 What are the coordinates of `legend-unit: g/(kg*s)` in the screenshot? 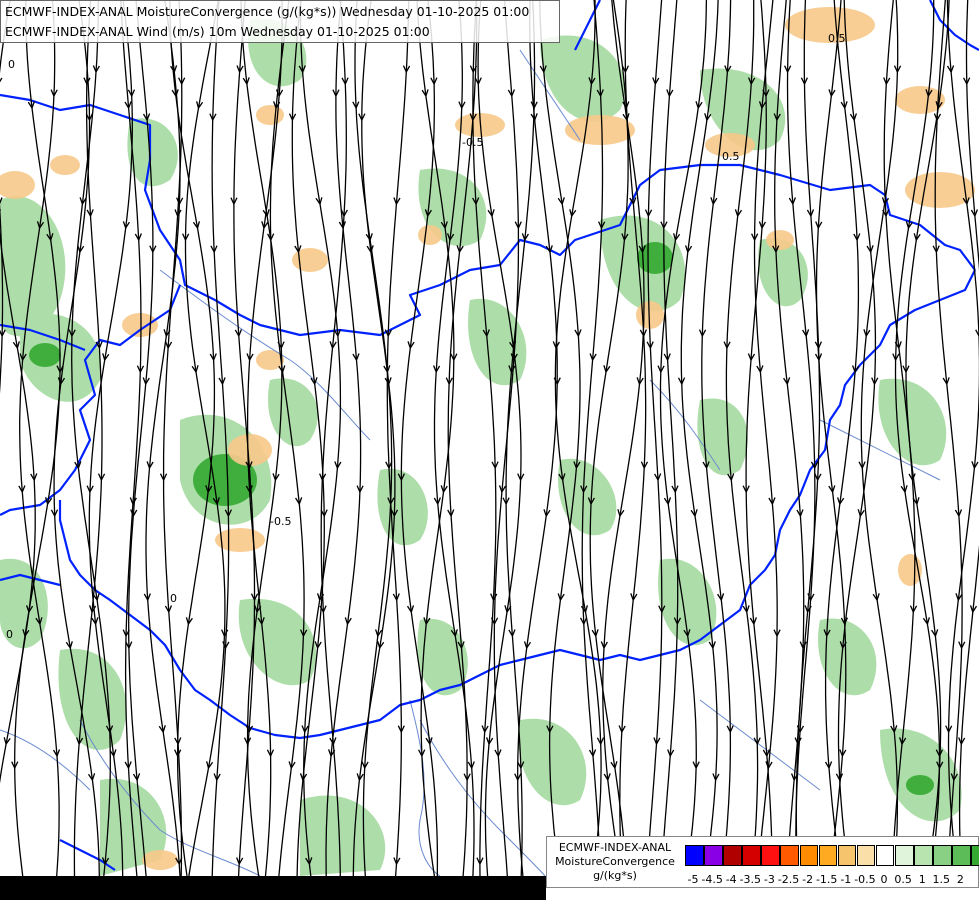 It's located at (615, 875).